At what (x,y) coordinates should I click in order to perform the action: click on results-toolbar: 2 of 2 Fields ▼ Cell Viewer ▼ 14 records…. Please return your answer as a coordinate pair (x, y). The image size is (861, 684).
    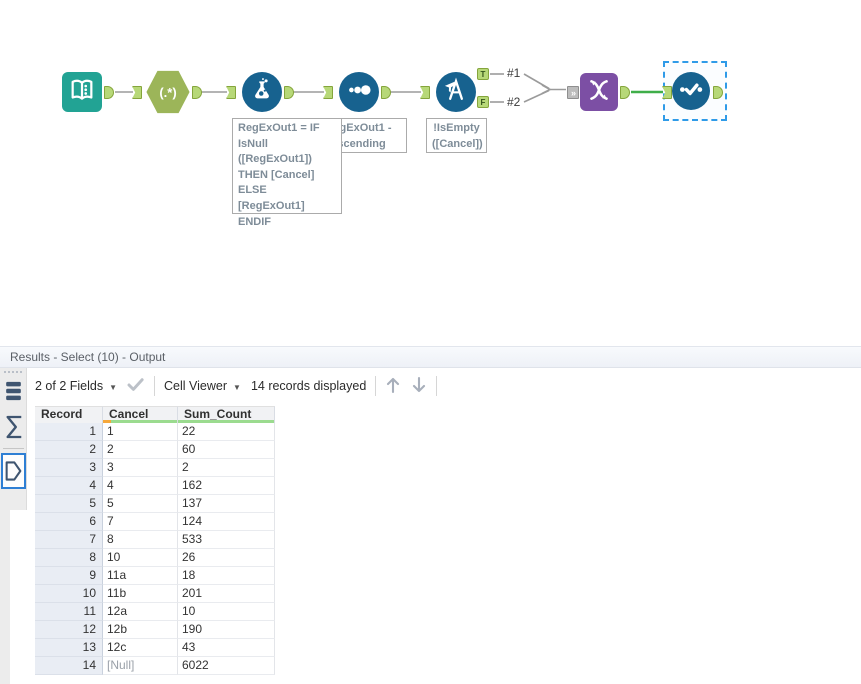
    Looking at the image, I should click on (240, 386).